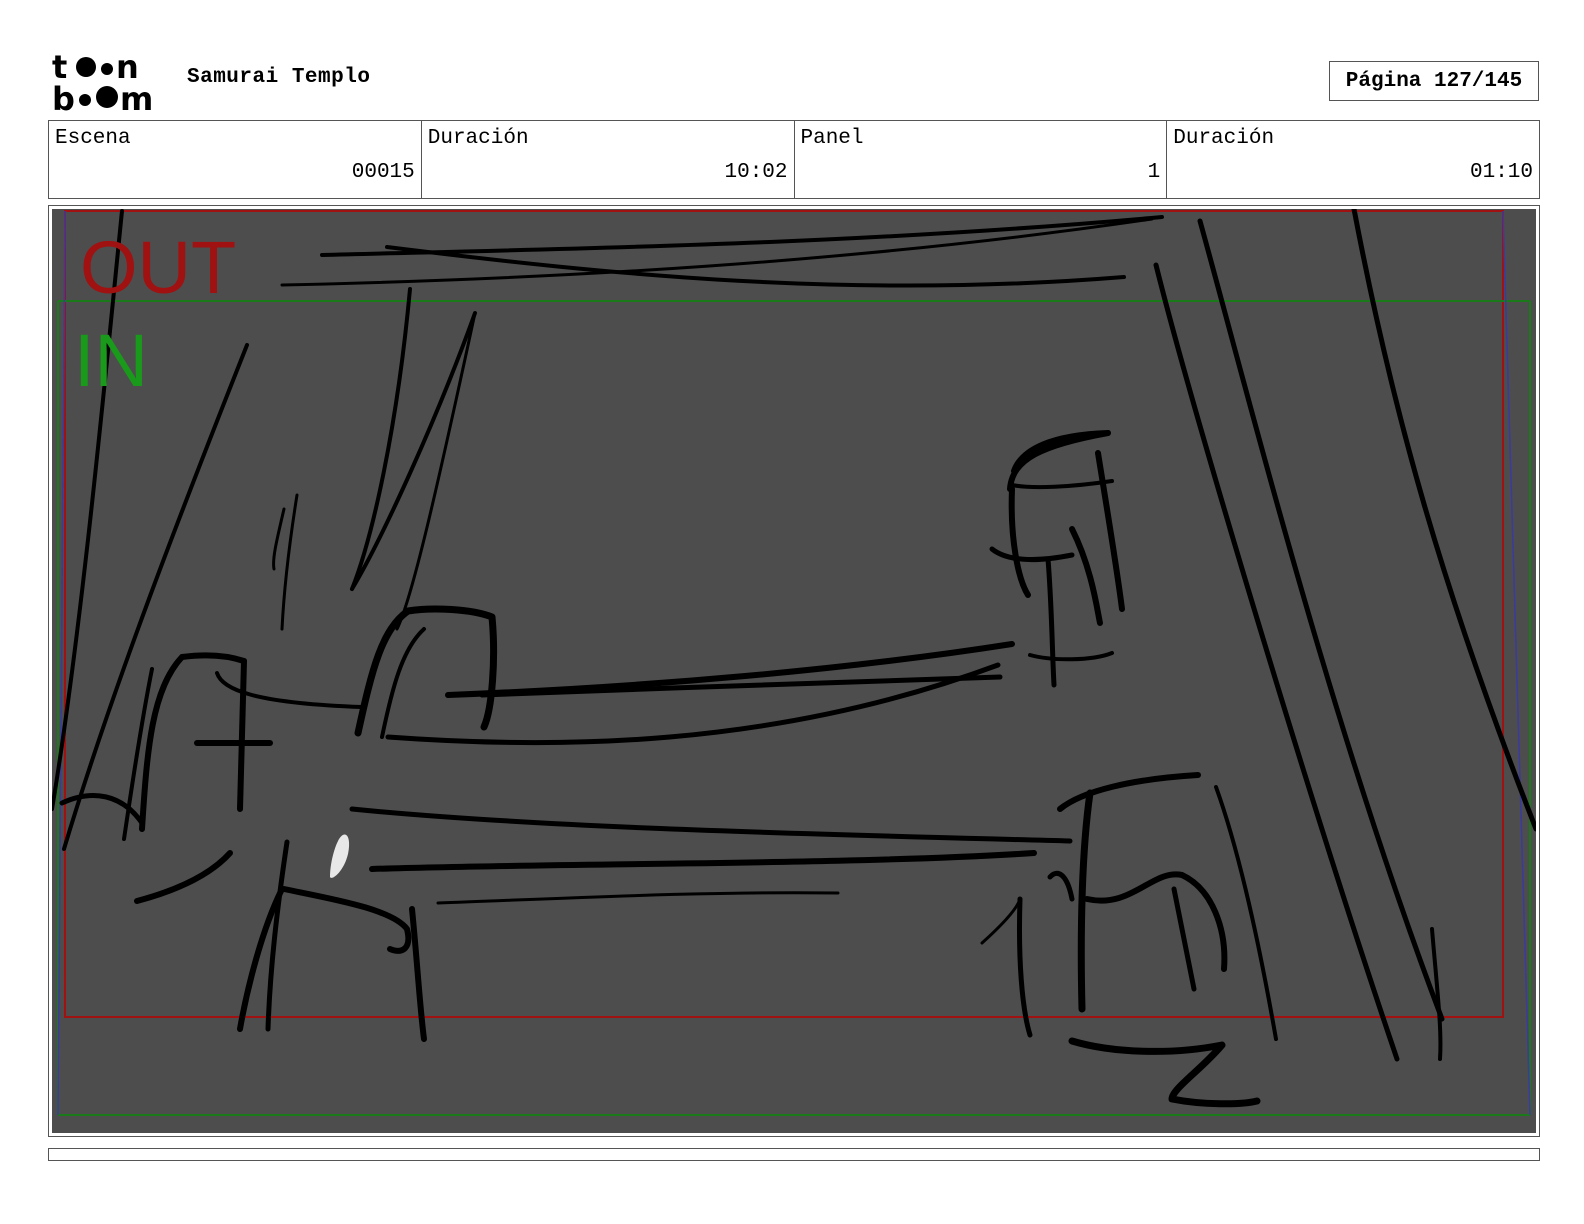 The height and width of the screenshot is (1224, 1584). Describe the element at coordinates (1154, 172) in the screenshot. I see `panel-value: 1` at that location.